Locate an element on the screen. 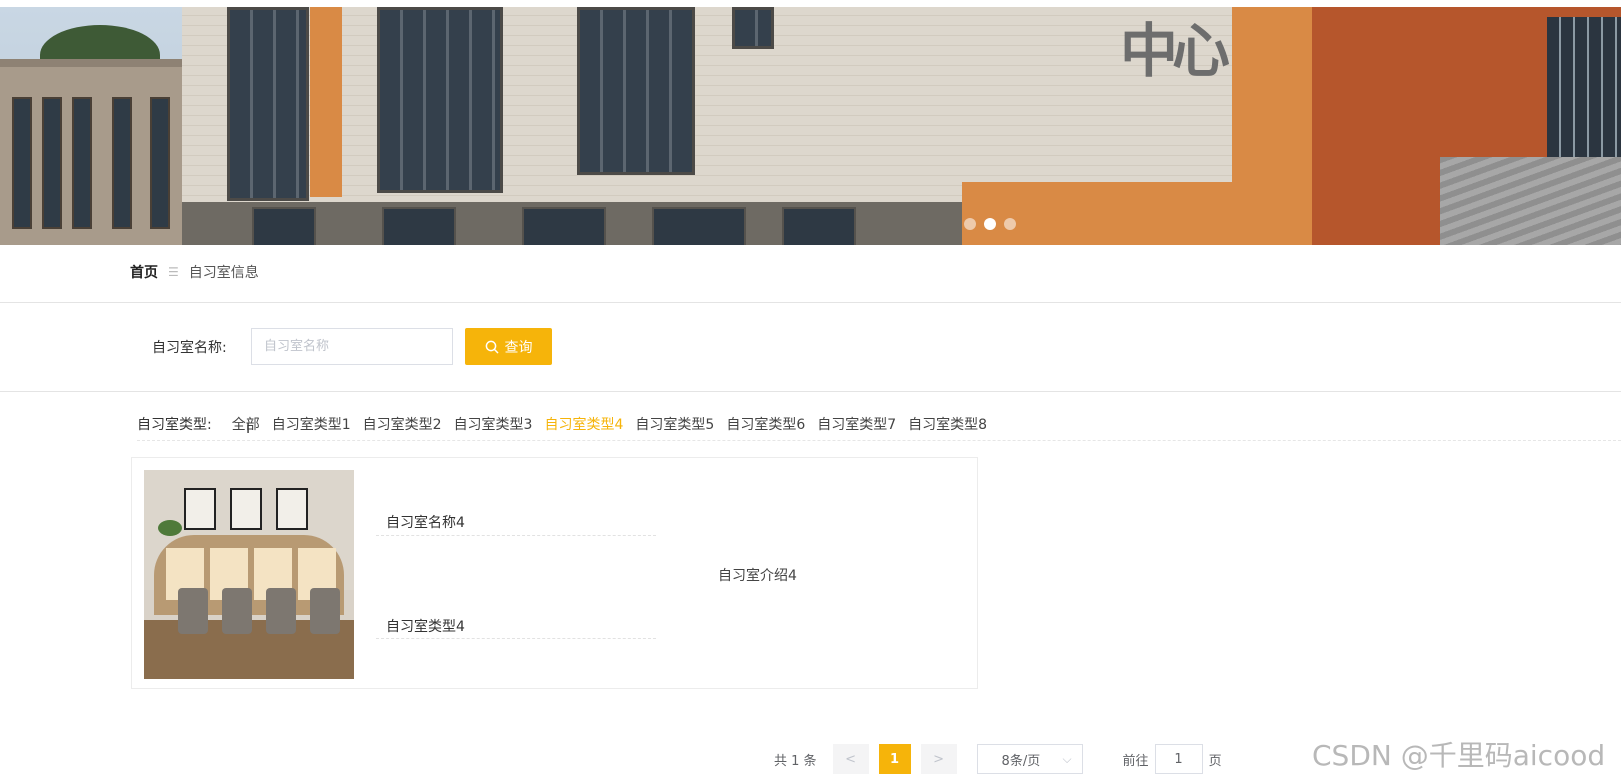 This screenshot has height=783, width=1621. search-button: 查询 is located at coordinates (508, 346).